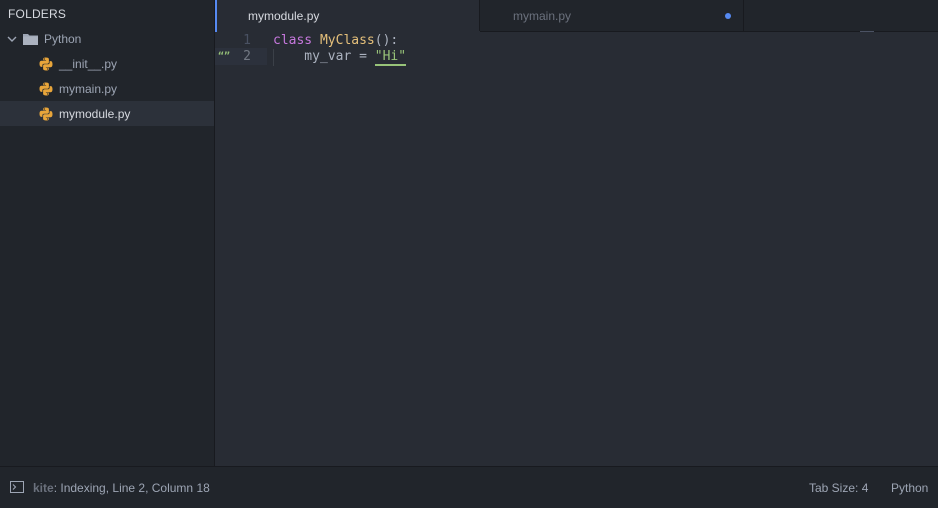 This screenshot has height=508, width=938. What do you see at coordinates (241, 249) in the screenshot?
I see `line-number-gutter: 1 2 “”` at bounding box center [241, 249].